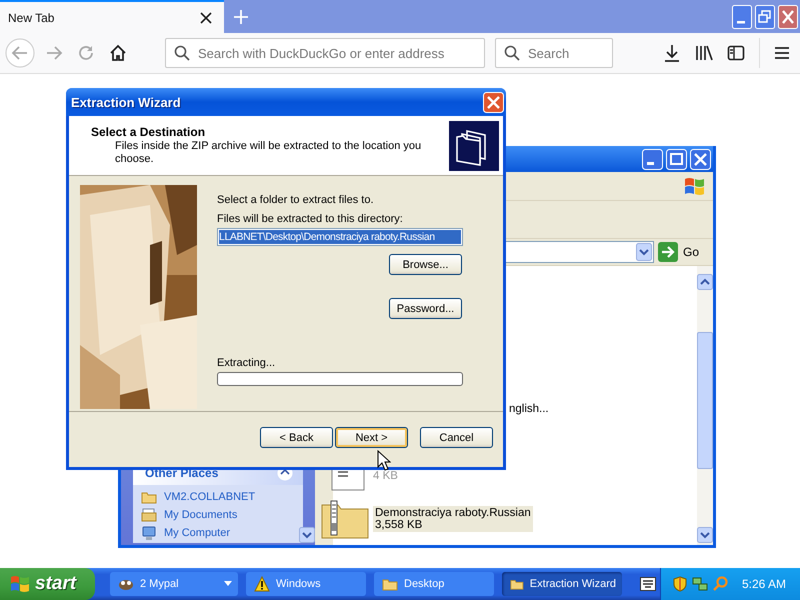  Describe the element at coordinates (126, 102) in the screenshot. I see `window-title: Extraction Wizard` at that location.